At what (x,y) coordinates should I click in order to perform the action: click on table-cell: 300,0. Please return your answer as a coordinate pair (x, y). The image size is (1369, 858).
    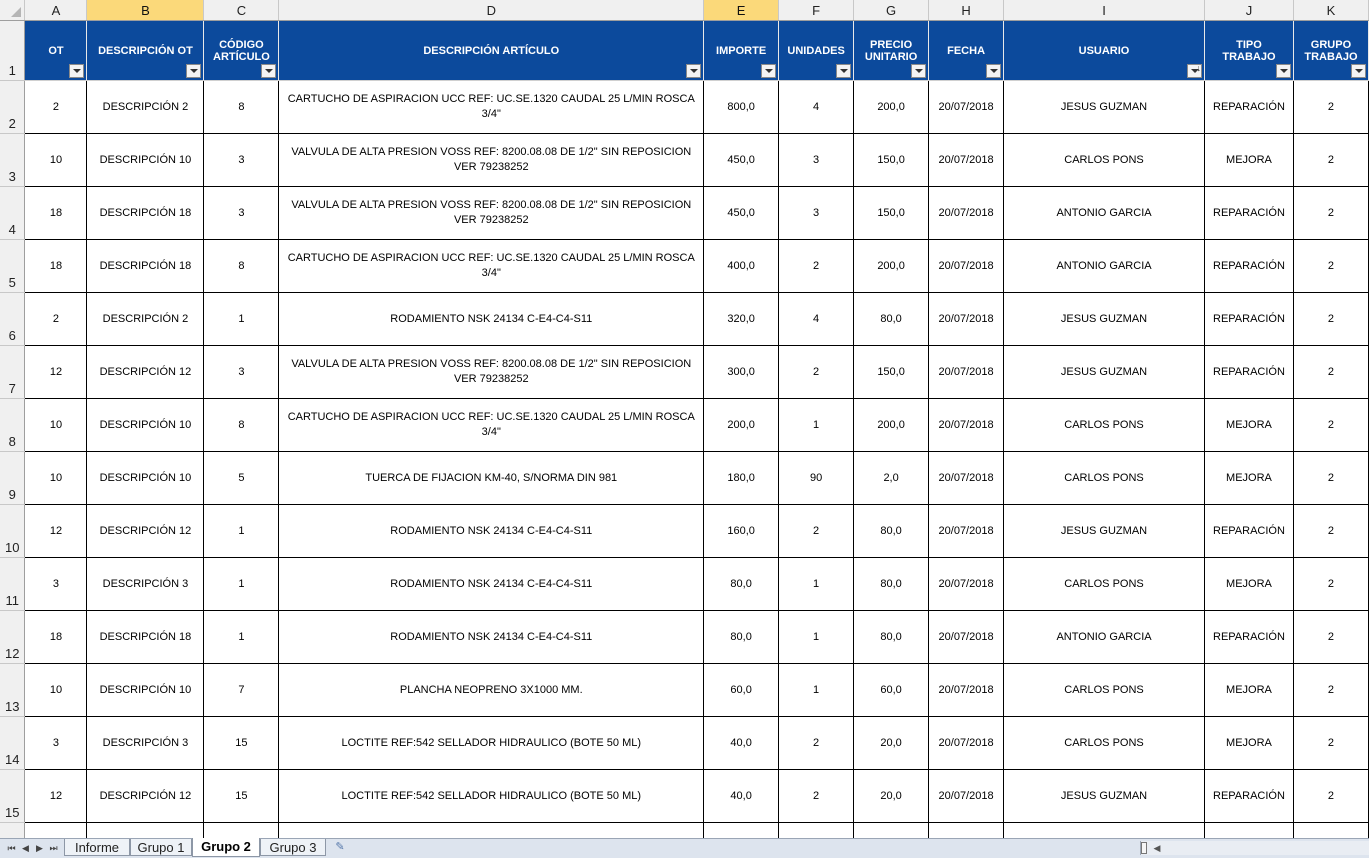
    Looking at the image, I should click on (741, 372).